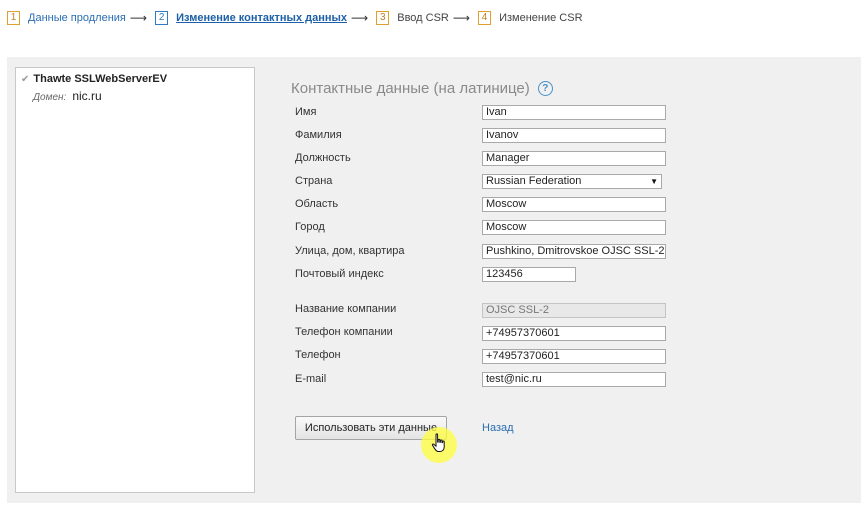  I want to click on step-4-label: Изменение CSR, so click(541, 18).